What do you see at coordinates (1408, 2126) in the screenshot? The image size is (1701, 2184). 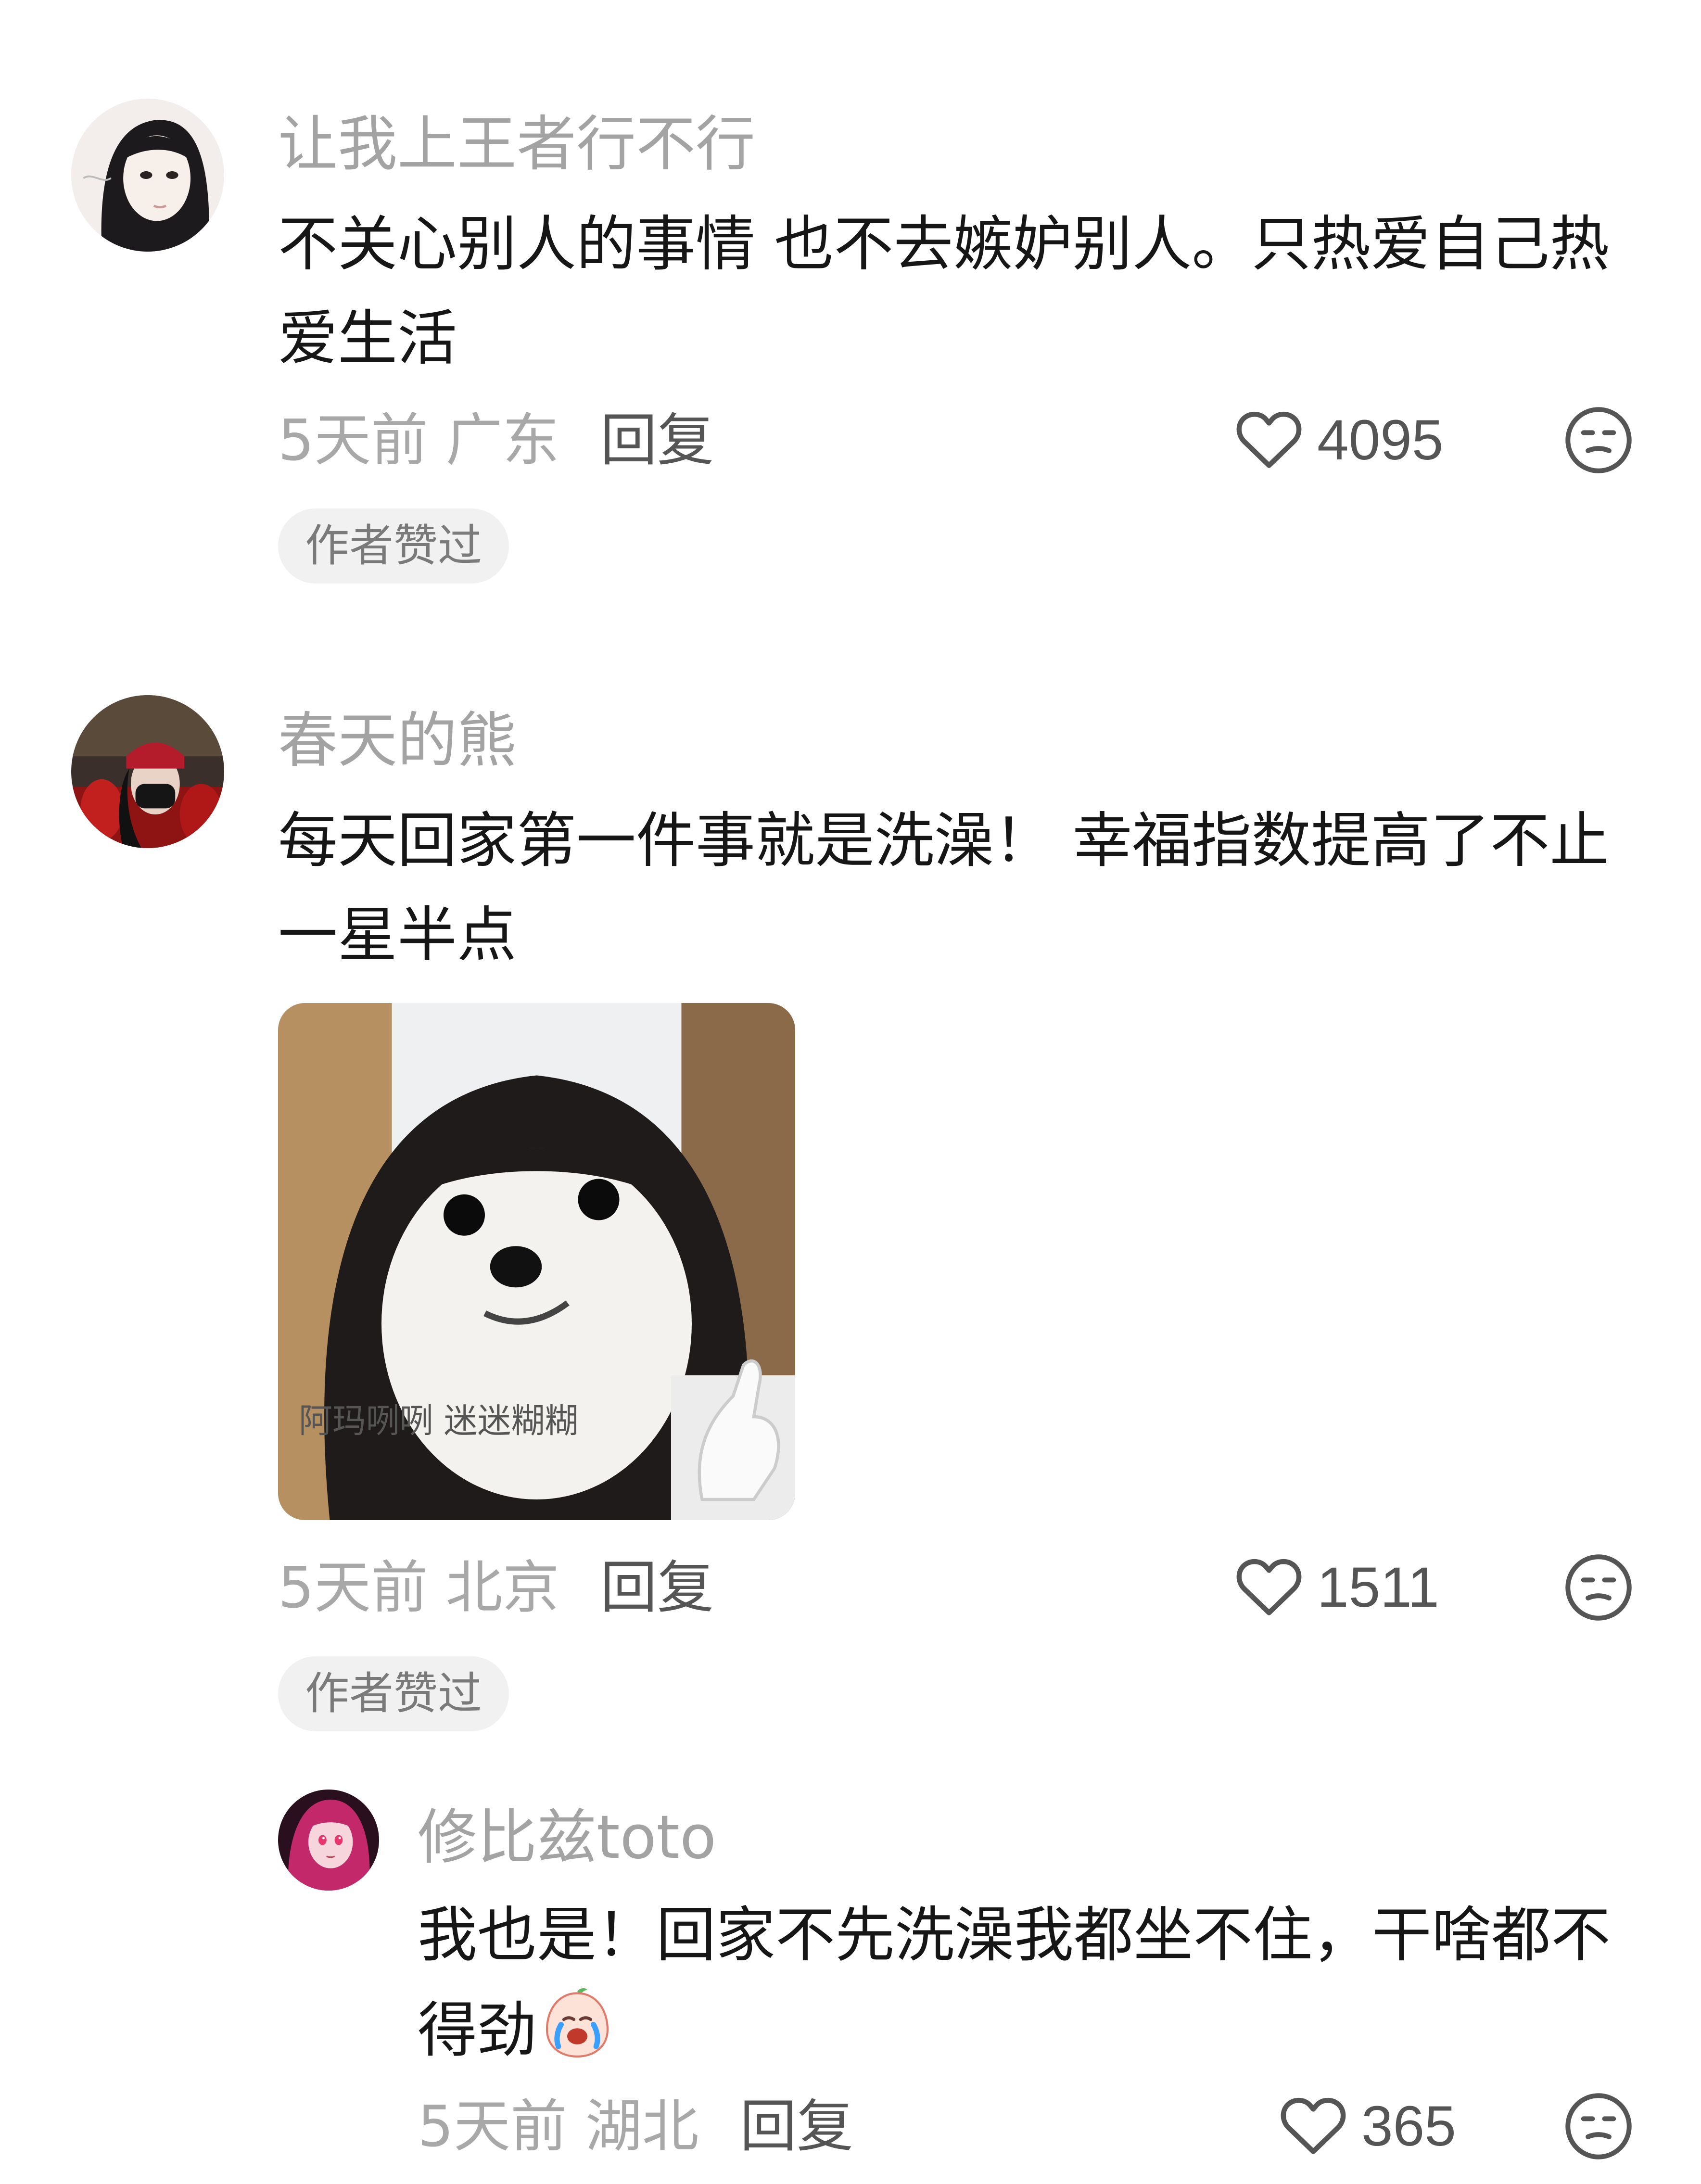 I see `like-count: 365` at bounding box center [1408, 2126].